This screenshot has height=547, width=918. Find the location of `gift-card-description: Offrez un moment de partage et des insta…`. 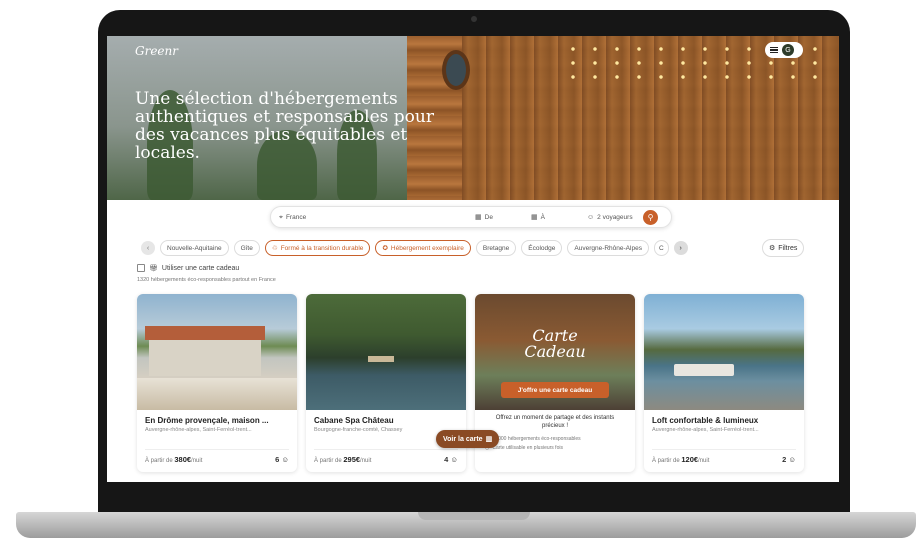

gift-card-description: Offrez un moment de partage et des insta… is located at coordinates (555, 422).